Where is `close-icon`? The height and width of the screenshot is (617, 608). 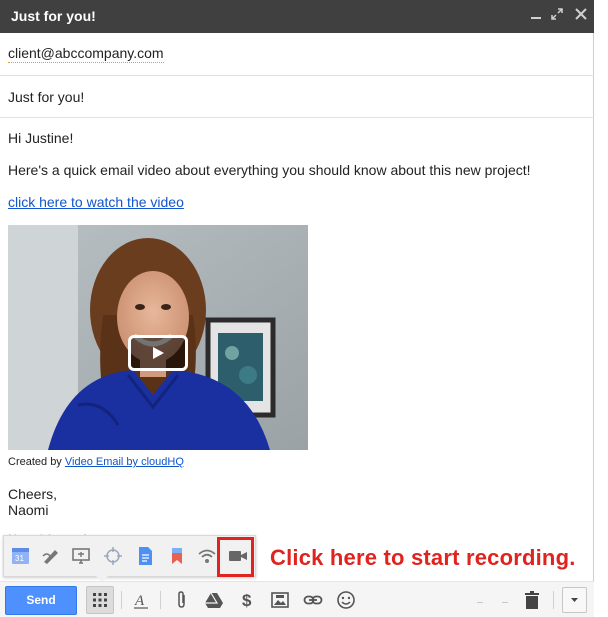
close-icon is located at coordinates (581, 16).